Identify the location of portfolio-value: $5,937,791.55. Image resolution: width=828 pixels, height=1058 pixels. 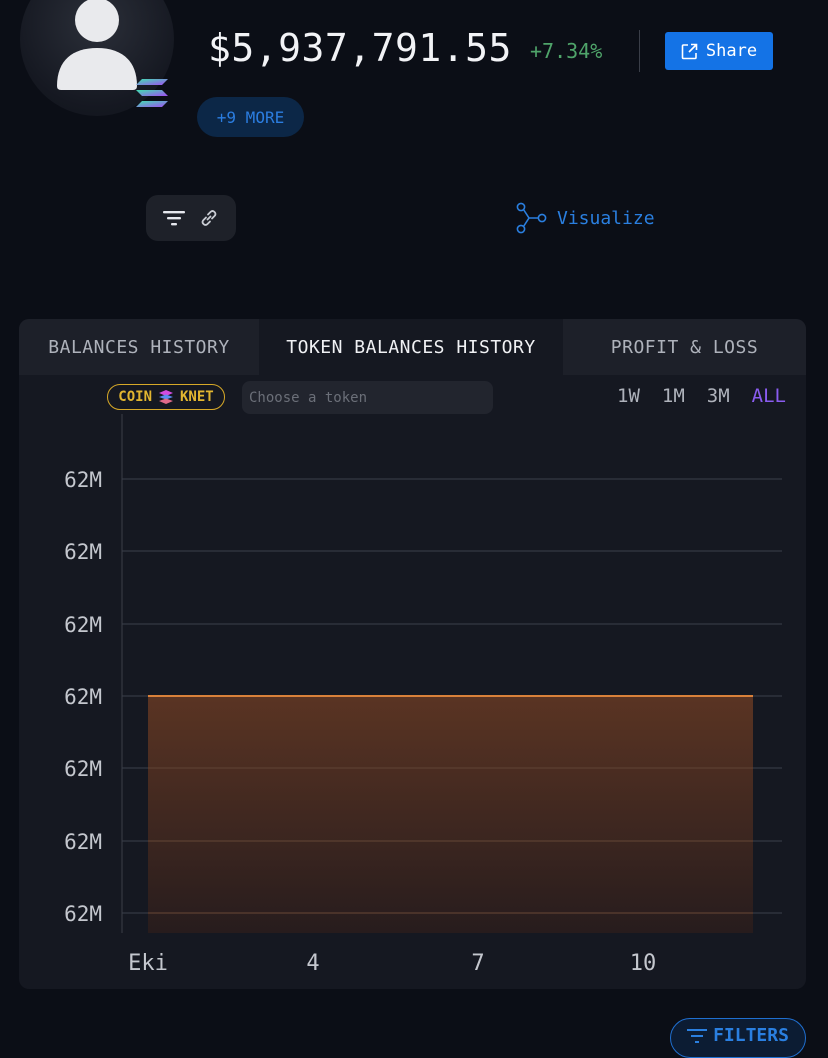
(360, 48).